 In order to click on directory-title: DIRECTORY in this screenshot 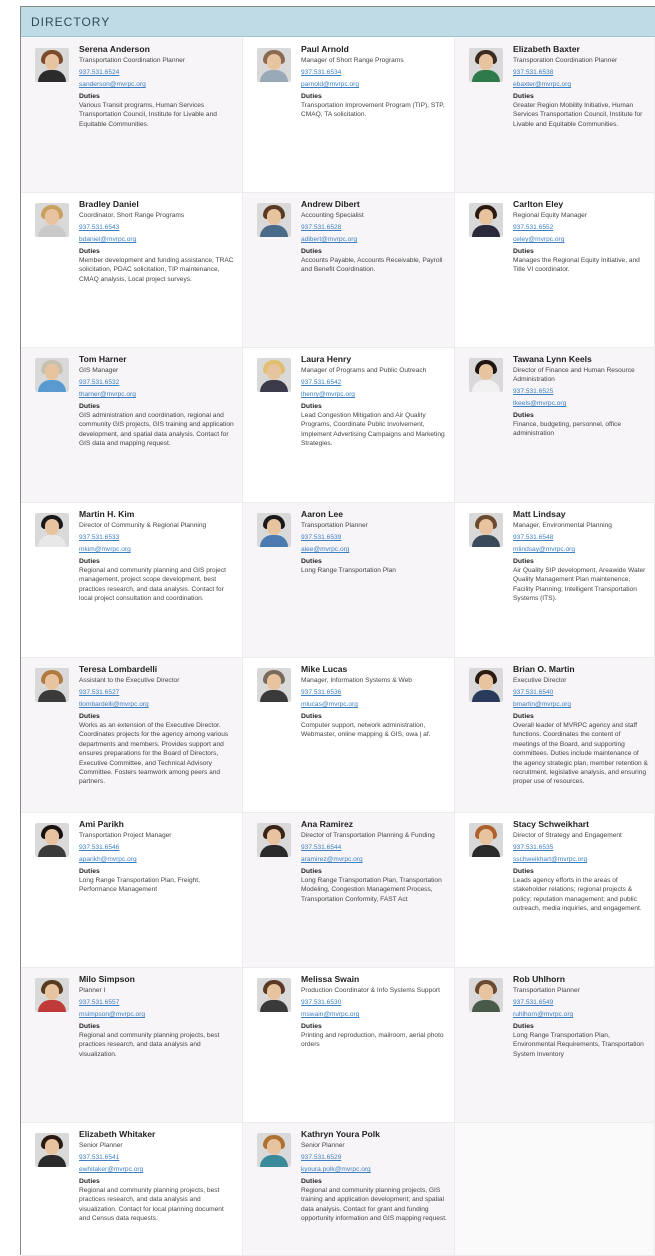, I will do `click(71, 21)`.